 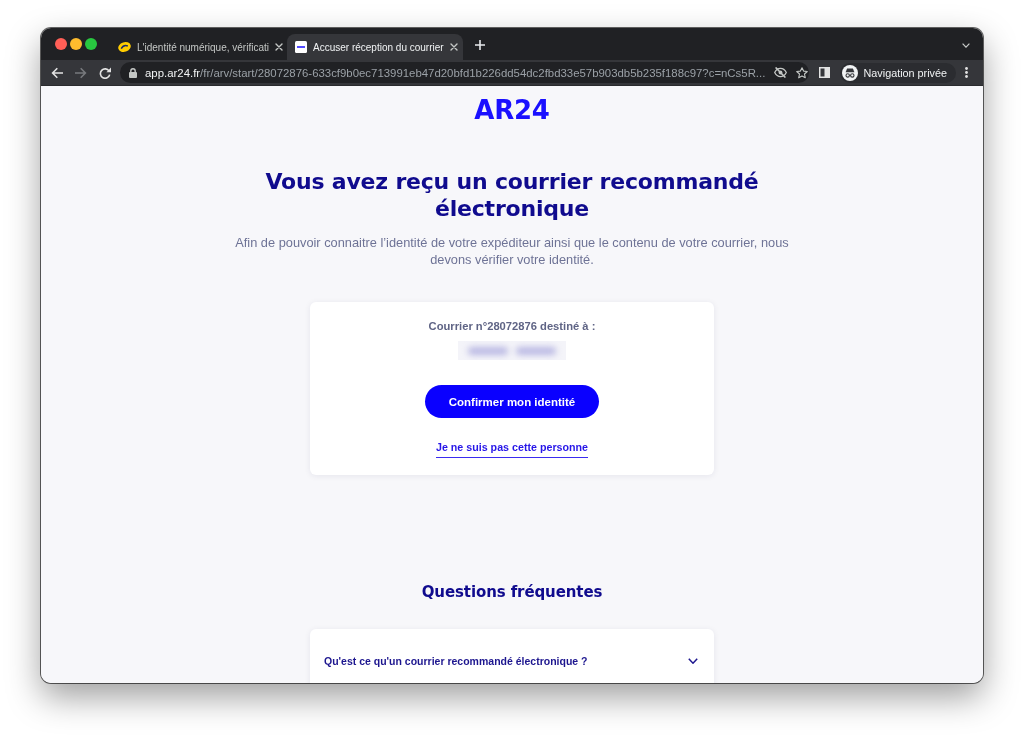 I want to click on not-me-link: Je ne suis pas cette personne, so click(x=512, y=448).